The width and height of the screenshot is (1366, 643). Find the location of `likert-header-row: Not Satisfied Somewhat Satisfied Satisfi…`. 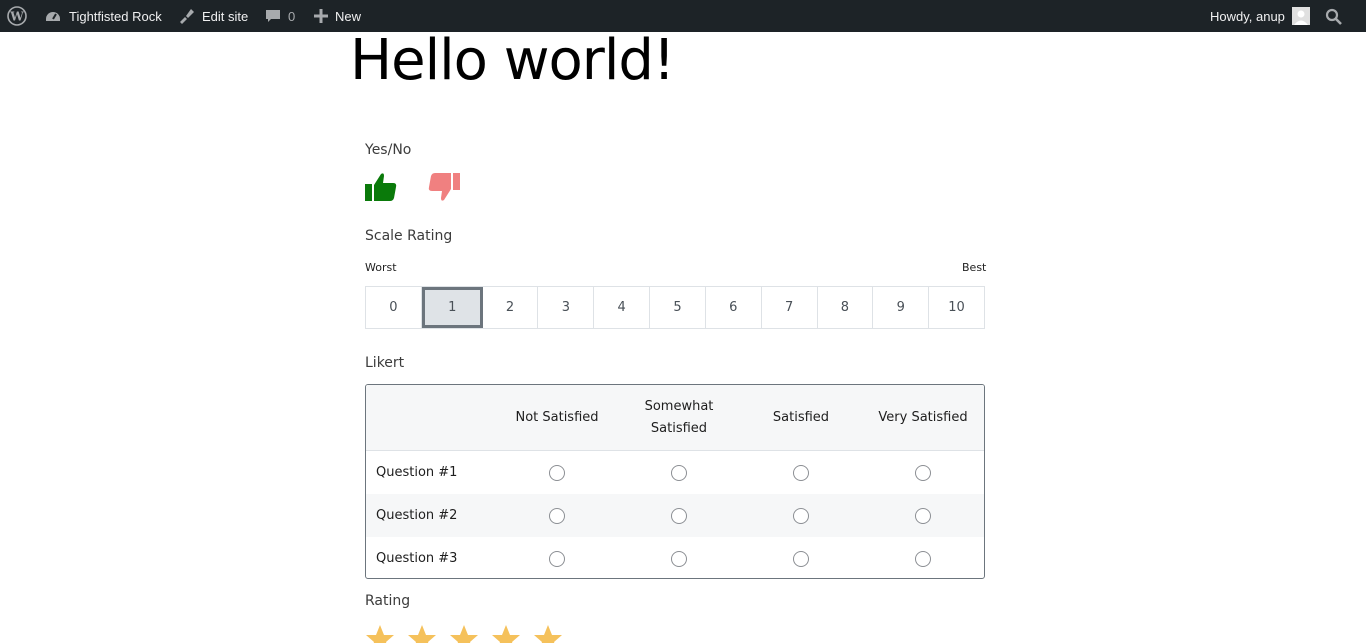

likert-header-row: Not Satisfied Somewhat Satisfied Satisfi… is located at coordinates (675, 418).